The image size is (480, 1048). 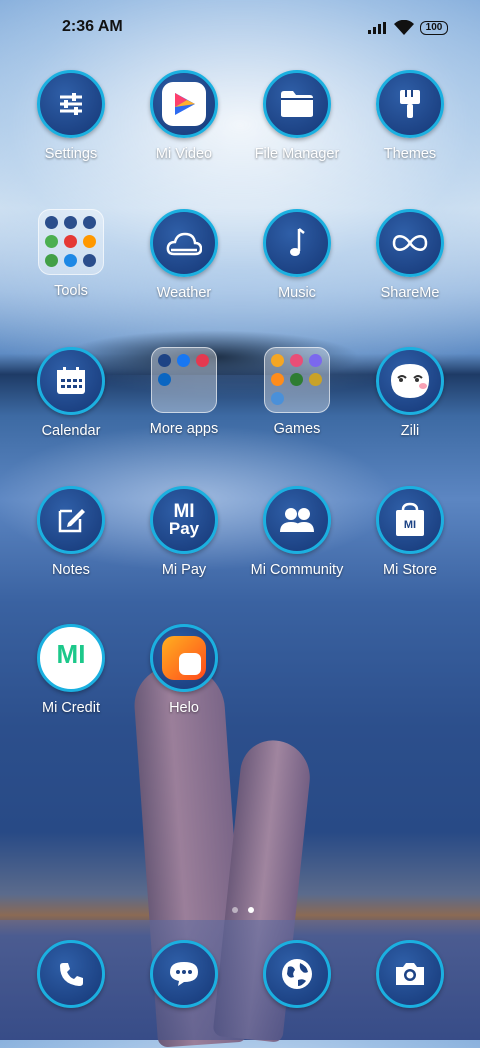 What do you see at coordinates (71, 104) in the screenshot?
I see `settings-sliders-icon` at bounding box center [71, 104].